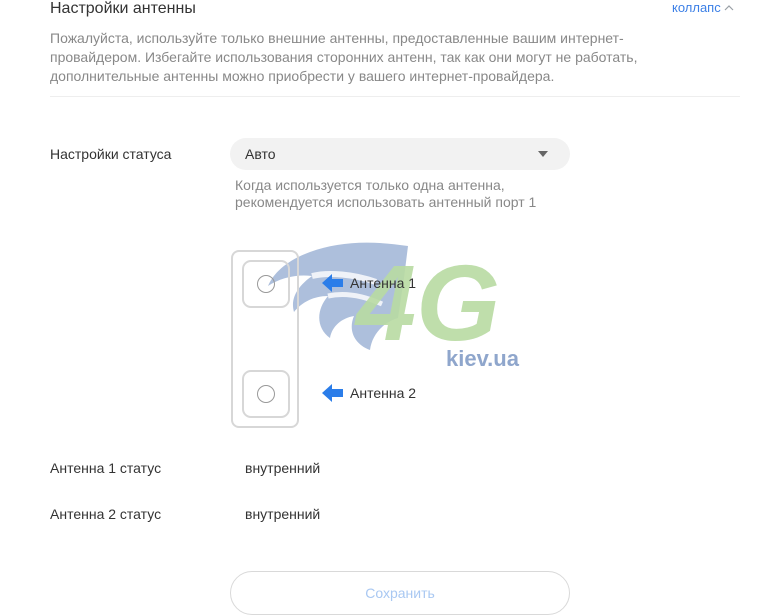  I want to click on watermark-logo: 4G kiev.ua, so click(394, 306).